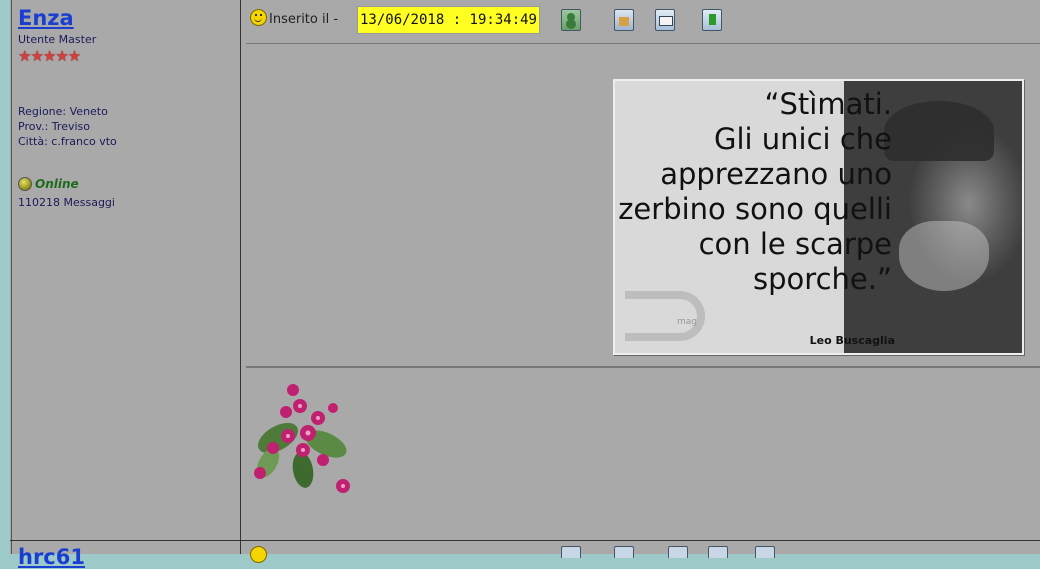 Image resolution: width=1040 pixels, height=569 pixels. What do you see at coordinates (802, 139) in the screenshot?
I see `quote-line: Gli unici che` at bounding box center [802, 139].